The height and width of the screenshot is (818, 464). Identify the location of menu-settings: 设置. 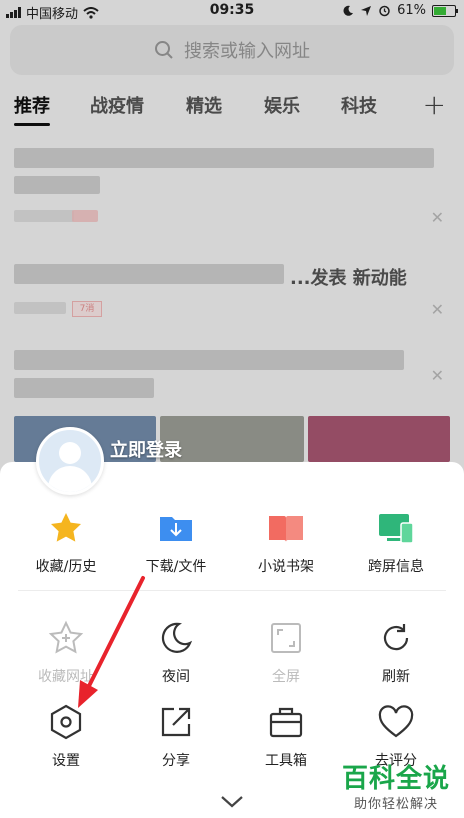
(66, 736).